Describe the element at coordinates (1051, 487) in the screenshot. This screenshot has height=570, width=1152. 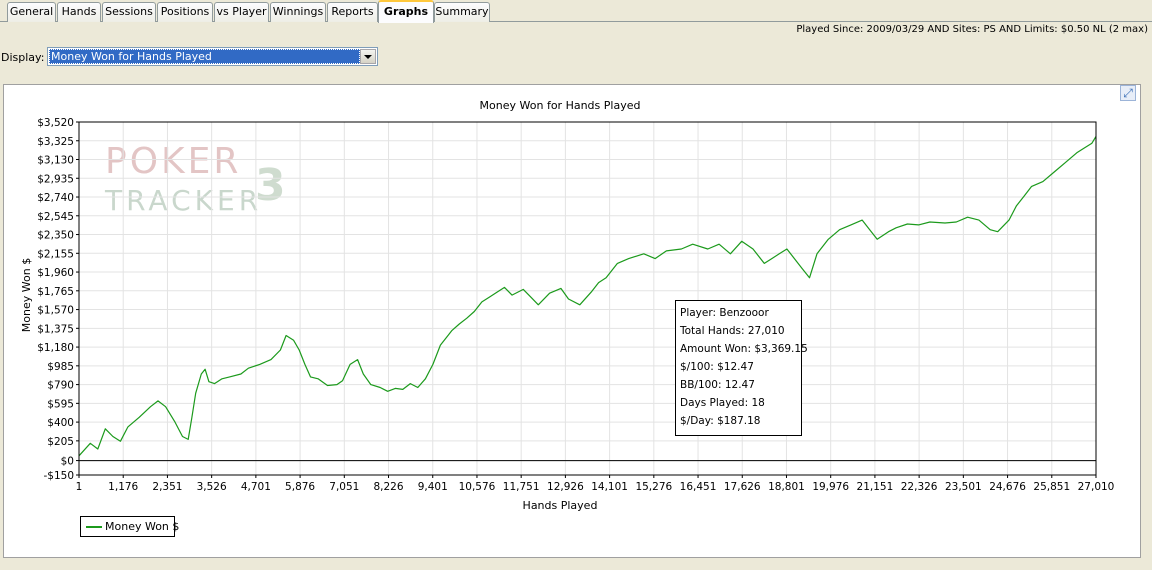
I see `x-tick-label: 25,851` at that location.